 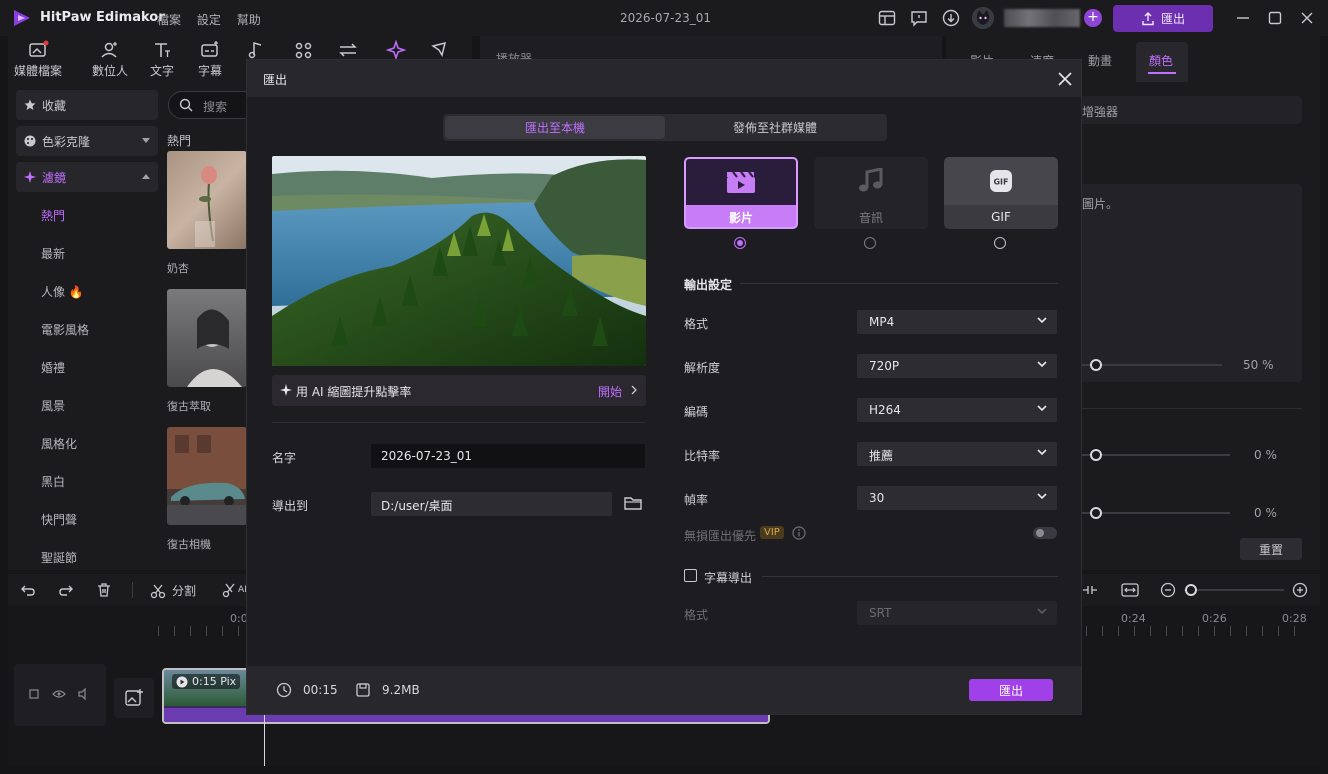 What do you see at coordinates (555, 127) in the screenshot?
I see `tab-export-local: 匯出至本機` at bounding box center [555, 127].